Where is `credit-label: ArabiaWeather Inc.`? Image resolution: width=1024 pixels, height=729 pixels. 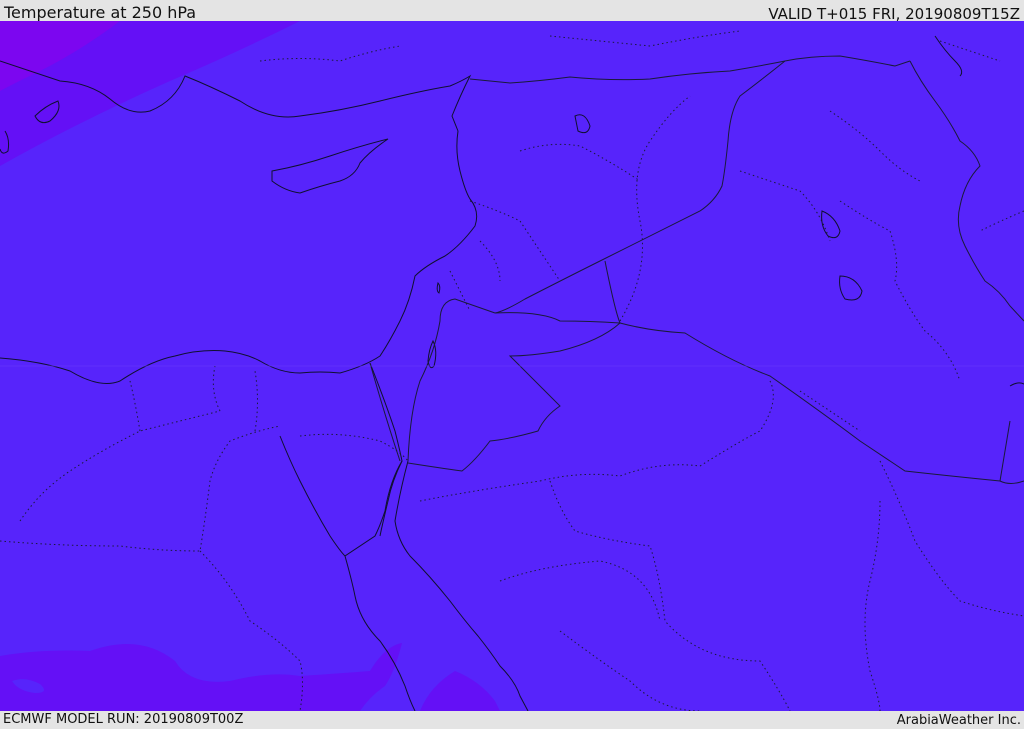
credit-label: ArabiaWeather Inc. is located at coordinates (958, 720).